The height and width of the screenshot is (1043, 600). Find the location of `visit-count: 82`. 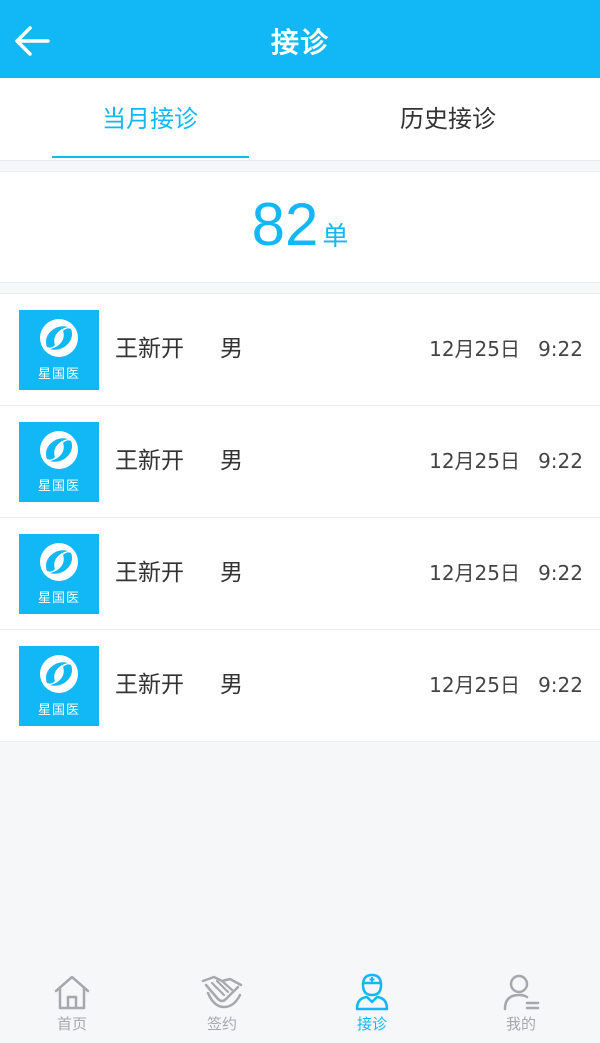

visit-count: 82 is located at coordinates (285, 224).